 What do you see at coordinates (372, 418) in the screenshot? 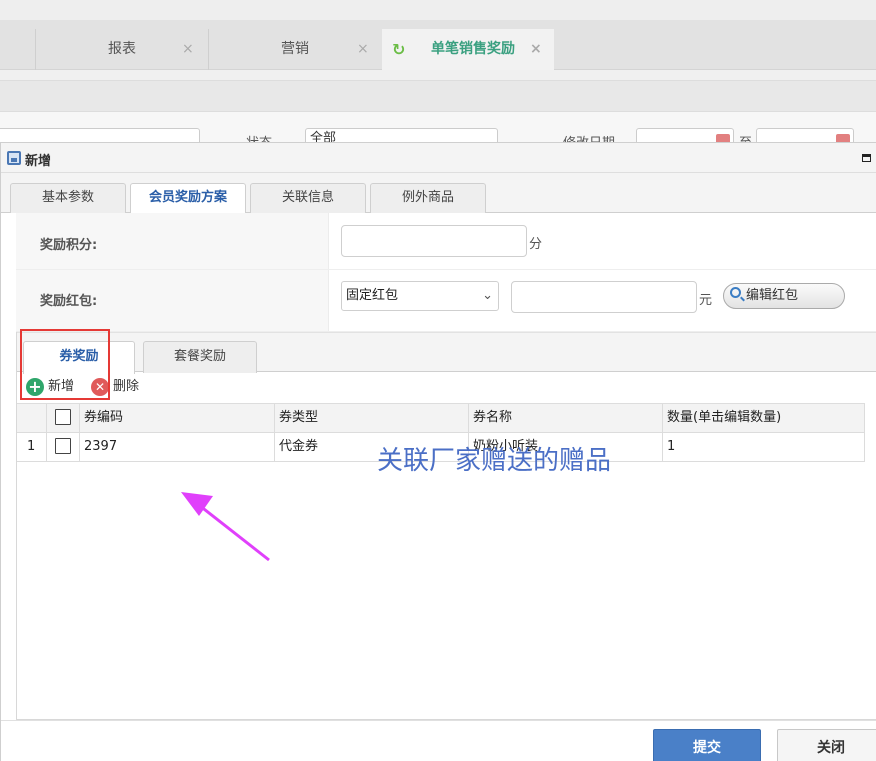
I see `column-header-type: 券类型` at bounding box center [372, 418].